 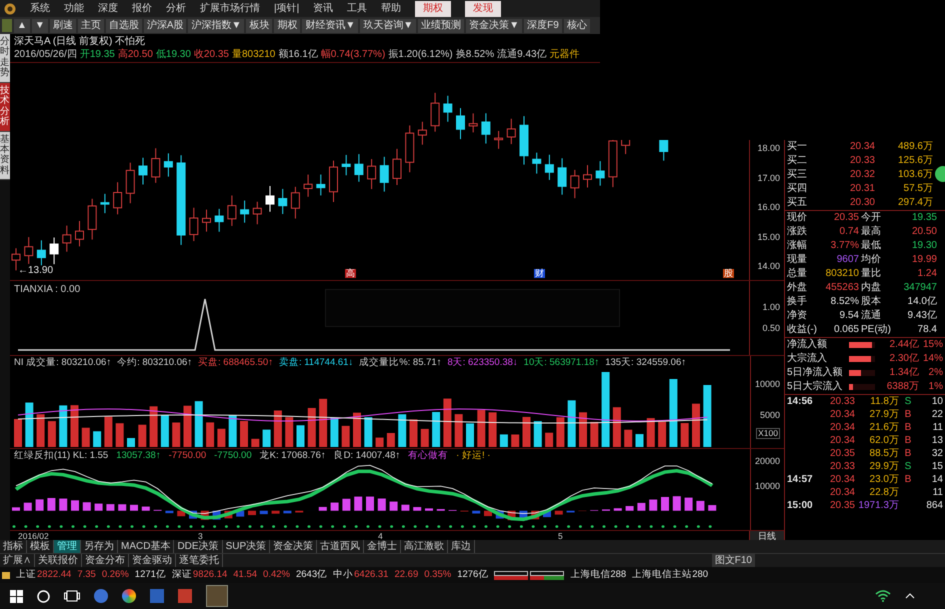 What do you see at coordinates (539, 273) in the screenshot?
I see `event-marker: 财` at bounding box center [539, 273].